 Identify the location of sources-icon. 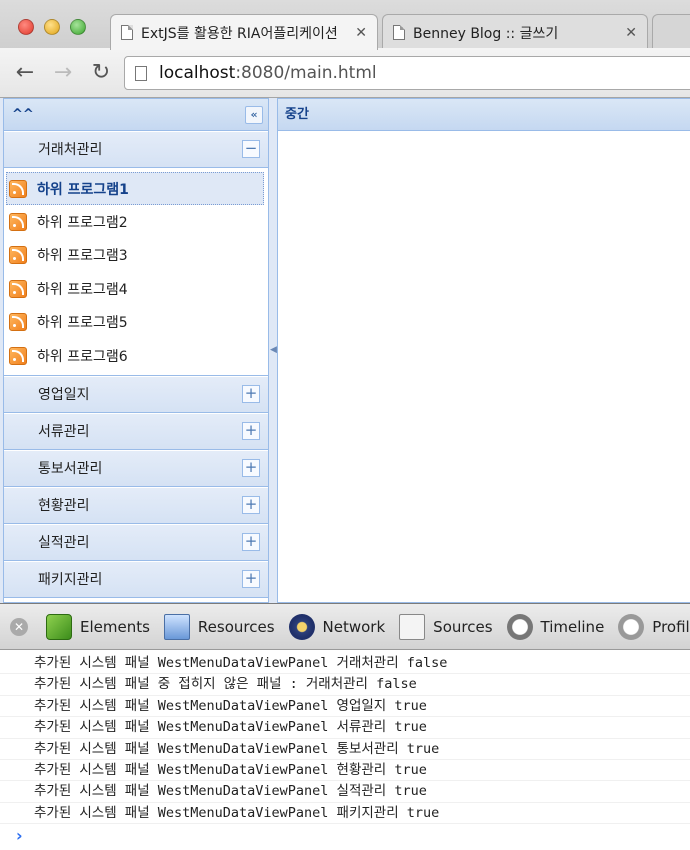
(412, 626).